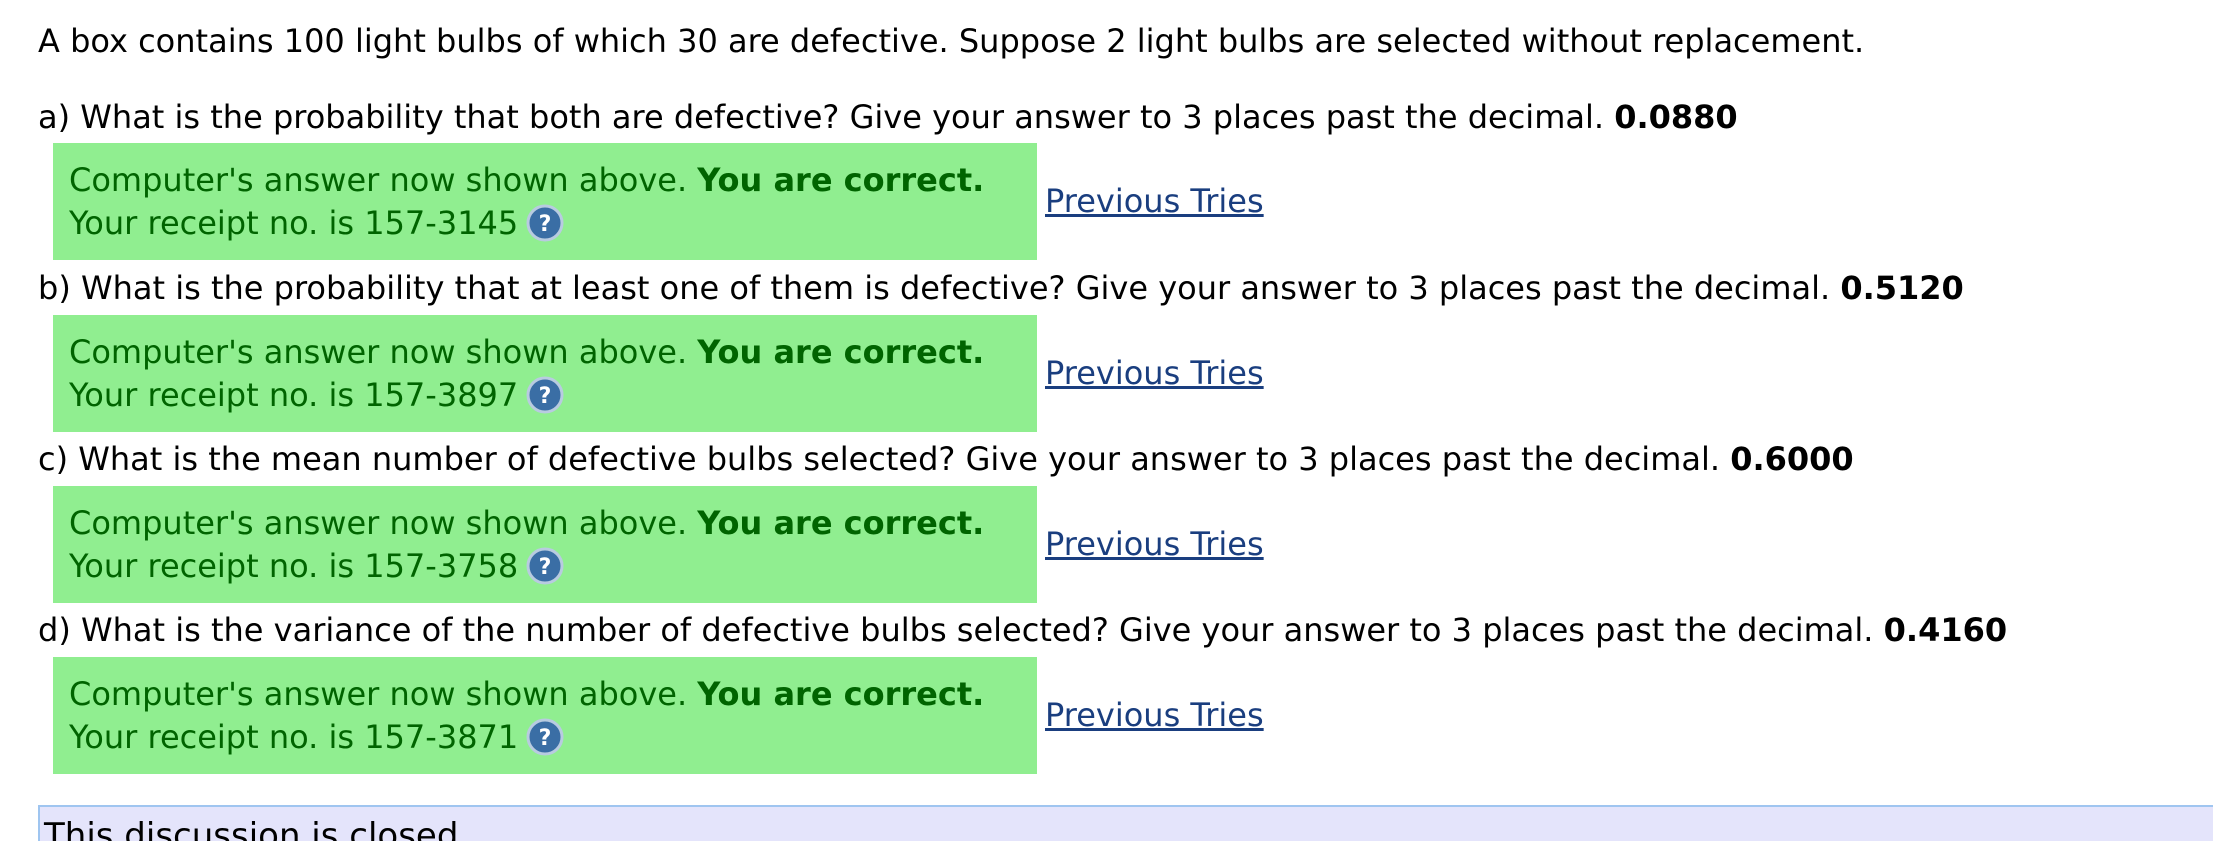 The image size is (2213, 841). I want to click on previous-tries-link-b: Previous Tries, so click(1154, 373).